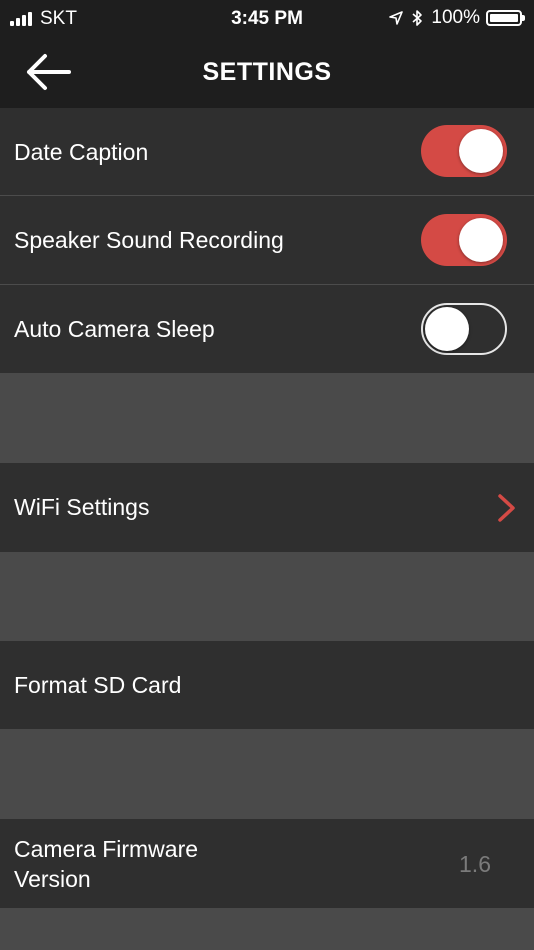 The width and height of the screenshot is (534, 950). What do you see at coordinates (506, 508) in the screenshot?
I see `chevron-right-icon` at bounding box center [506, 508].